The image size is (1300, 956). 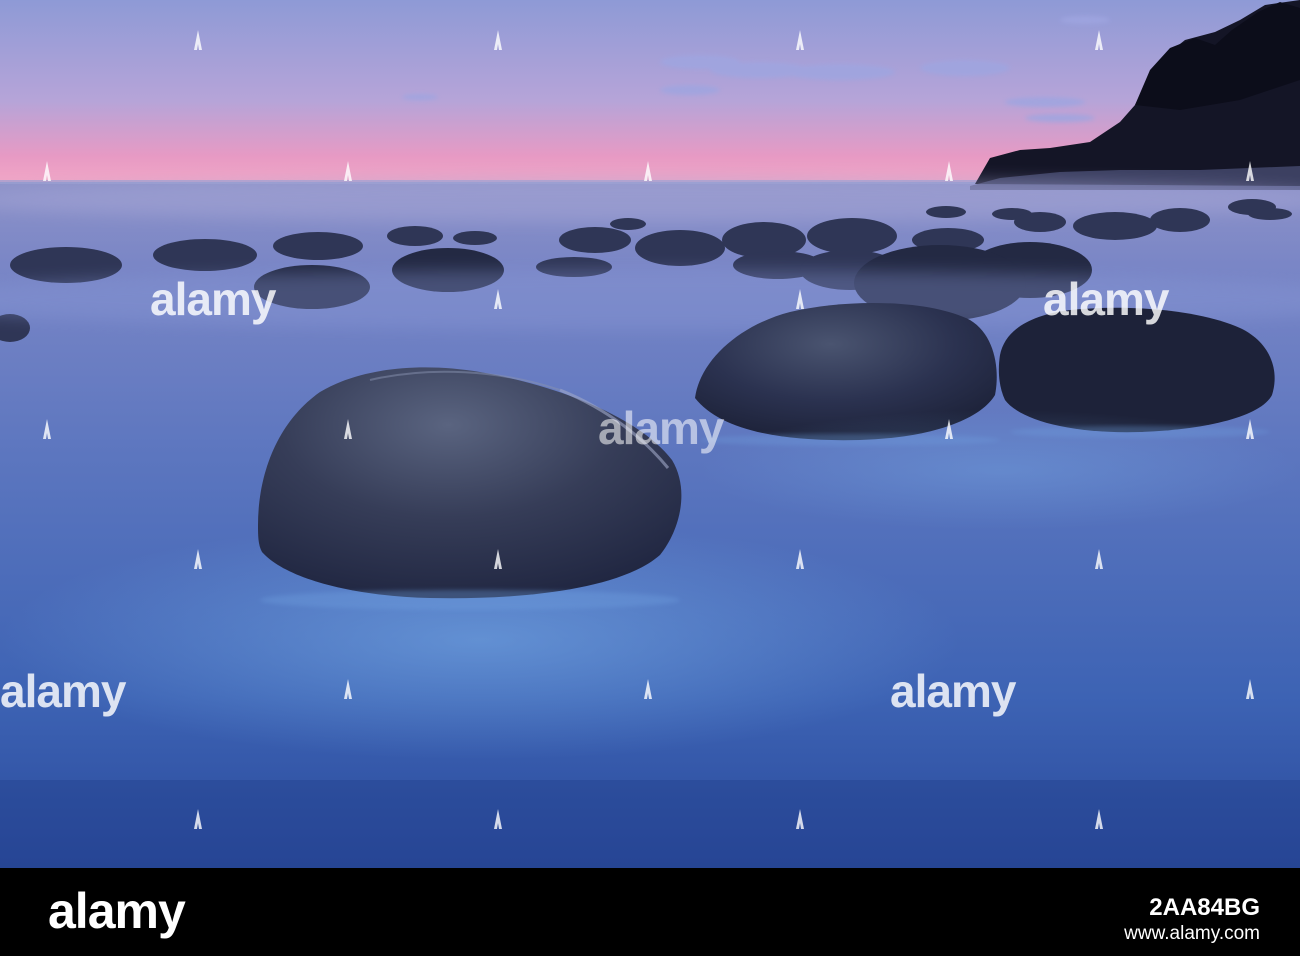 I want to click on stock-site-url: www.alamy.com, so click(x=1192, y=933).